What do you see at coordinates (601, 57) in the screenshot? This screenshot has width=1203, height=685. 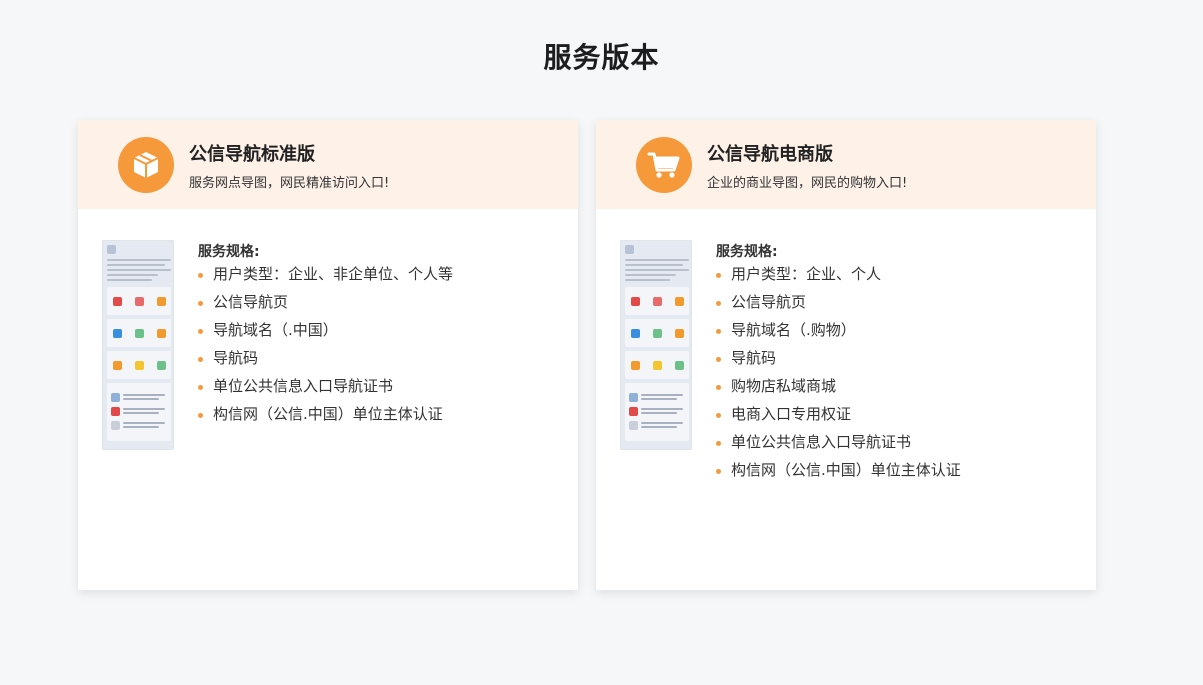 I see `page-title: 服务版本` at bounding box center [601, 57].